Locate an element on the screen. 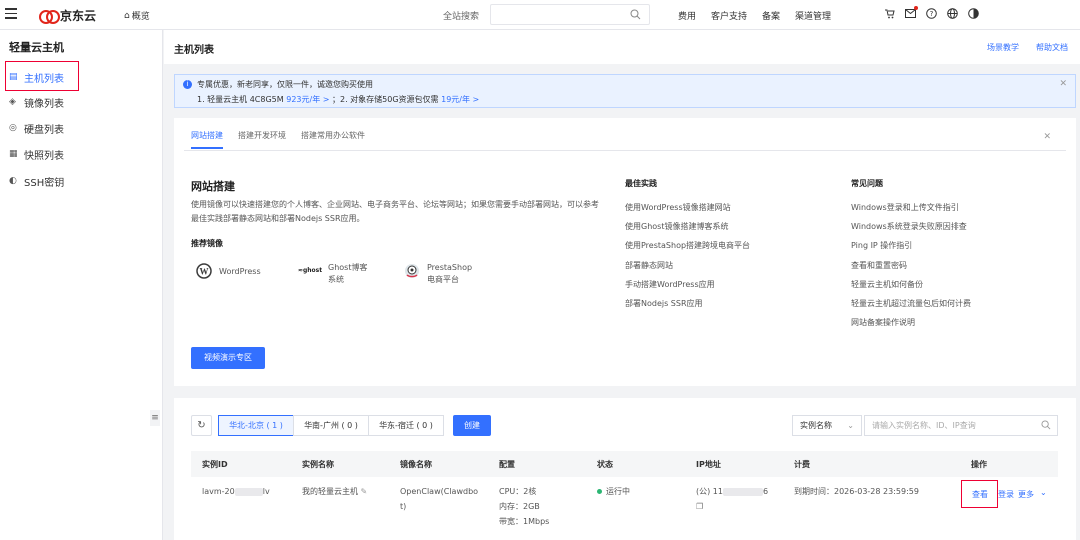 The width and height of the screenshot is (1080, 540). faq-link: 网站备案操作说明 is located at coordinates (911, 322).